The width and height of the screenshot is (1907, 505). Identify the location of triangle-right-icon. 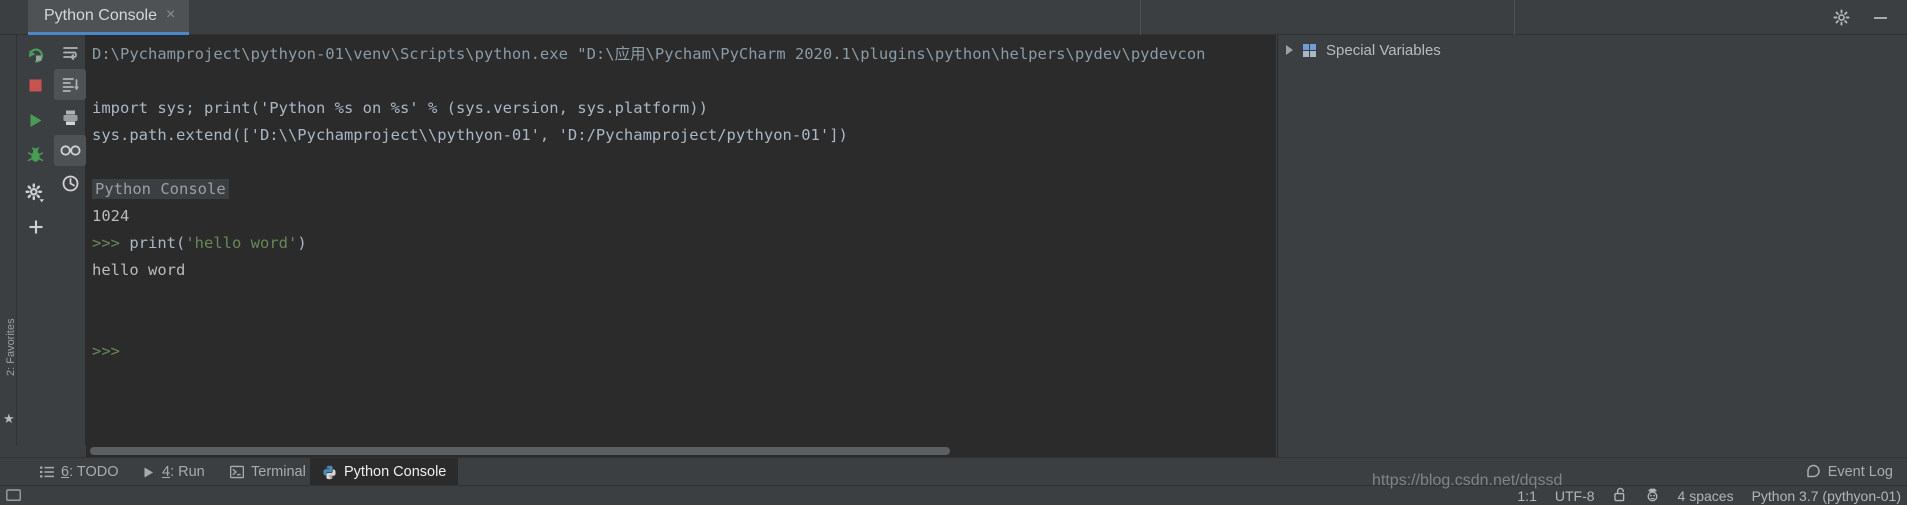
(1289, 50).